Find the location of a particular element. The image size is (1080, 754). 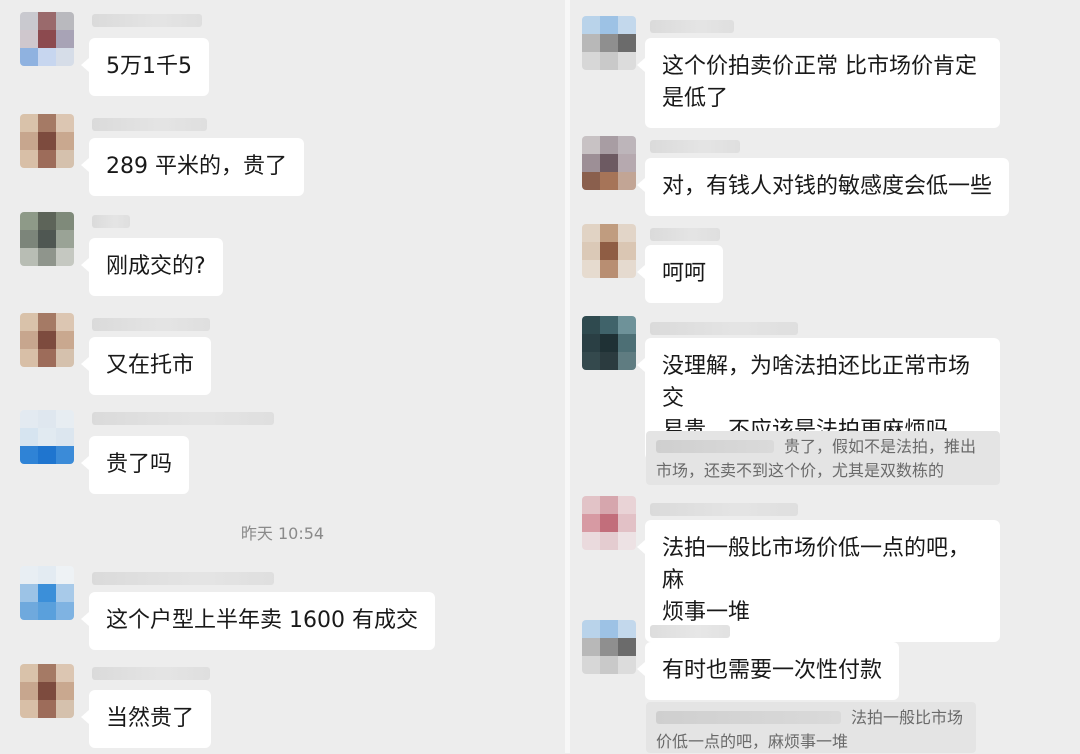

message-bubble: 289 平米的，贵了 is located at coordinates (192, 167).